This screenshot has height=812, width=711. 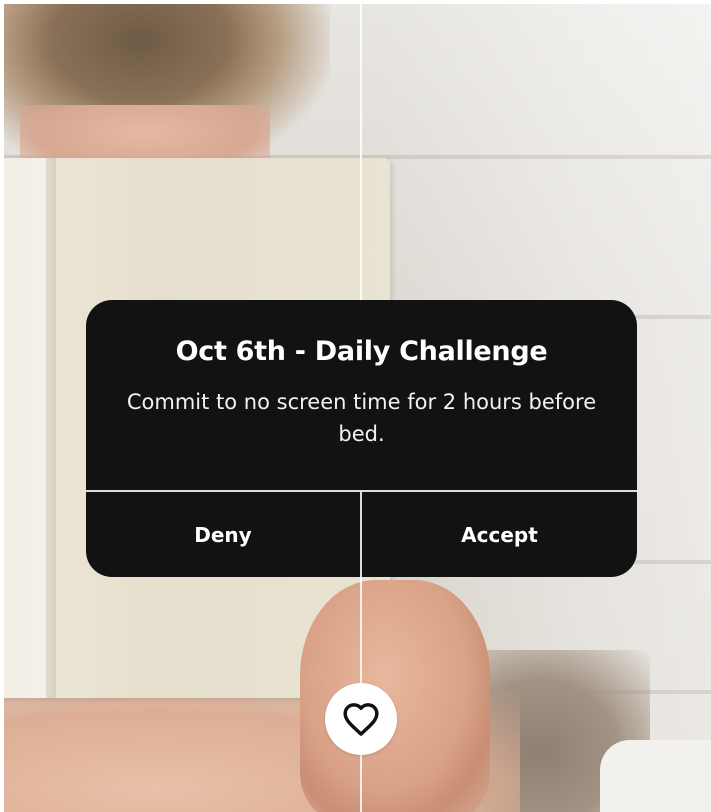 I want to click on frame-edge-left, so click(x=2, y=406).